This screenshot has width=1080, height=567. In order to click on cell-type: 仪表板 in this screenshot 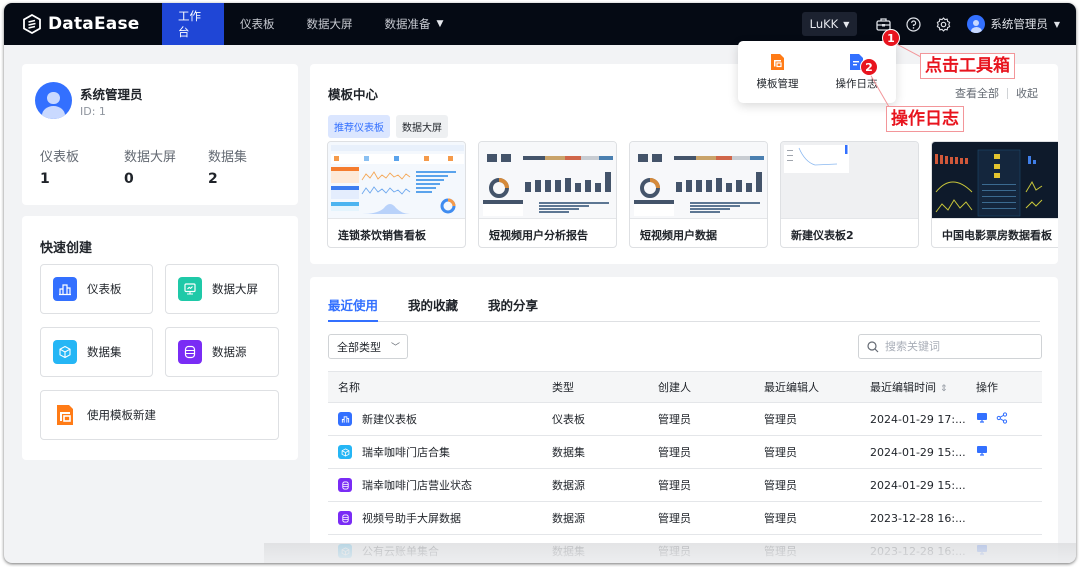, I will do `click(595, 419)`.